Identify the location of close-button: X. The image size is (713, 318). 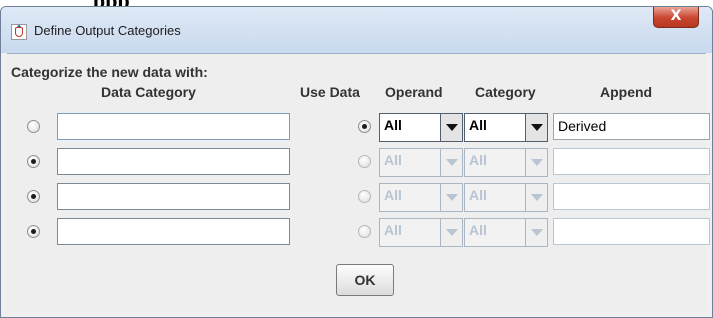
(676, 17).